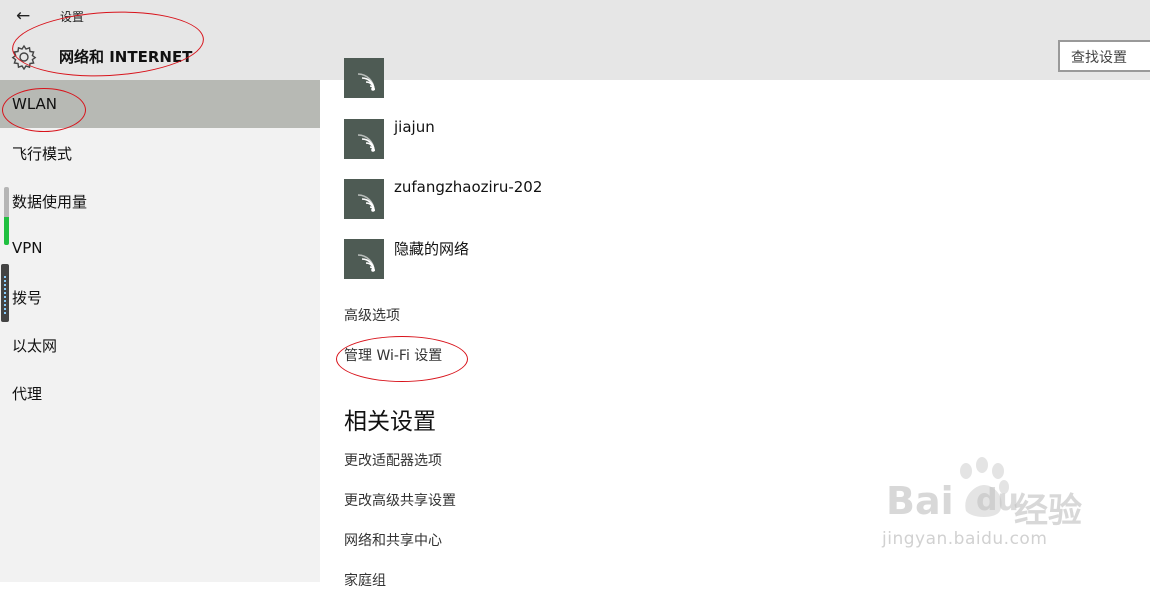  Describe the element at coordinates (400, 500) in the screenshot. I see `change-advanced-sharing-link: 更改高级共享设置` at that location.